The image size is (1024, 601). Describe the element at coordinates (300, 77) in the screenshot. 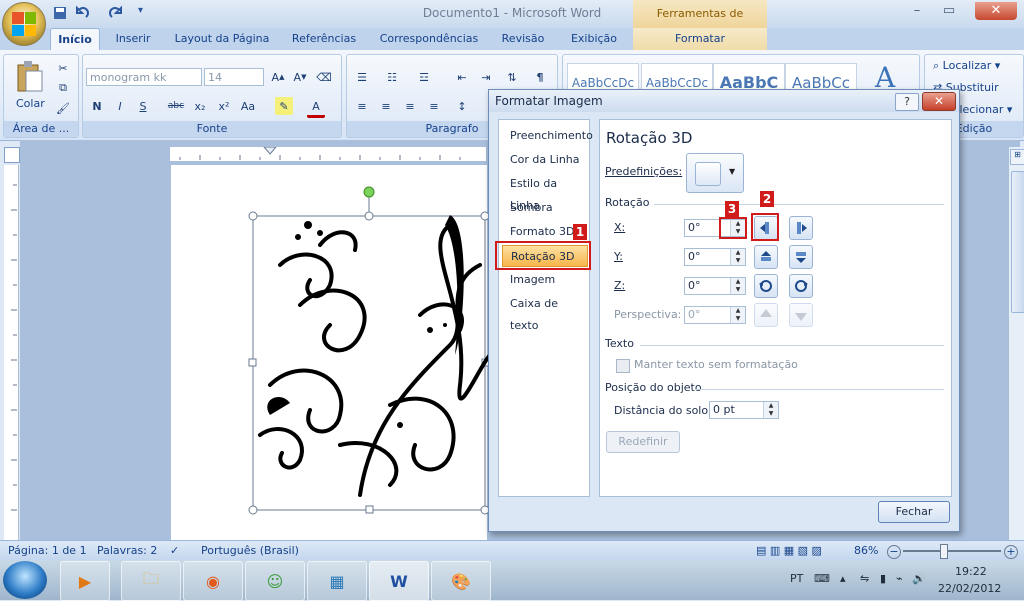

I see `shrink-font-icon: A ▼` at that location.